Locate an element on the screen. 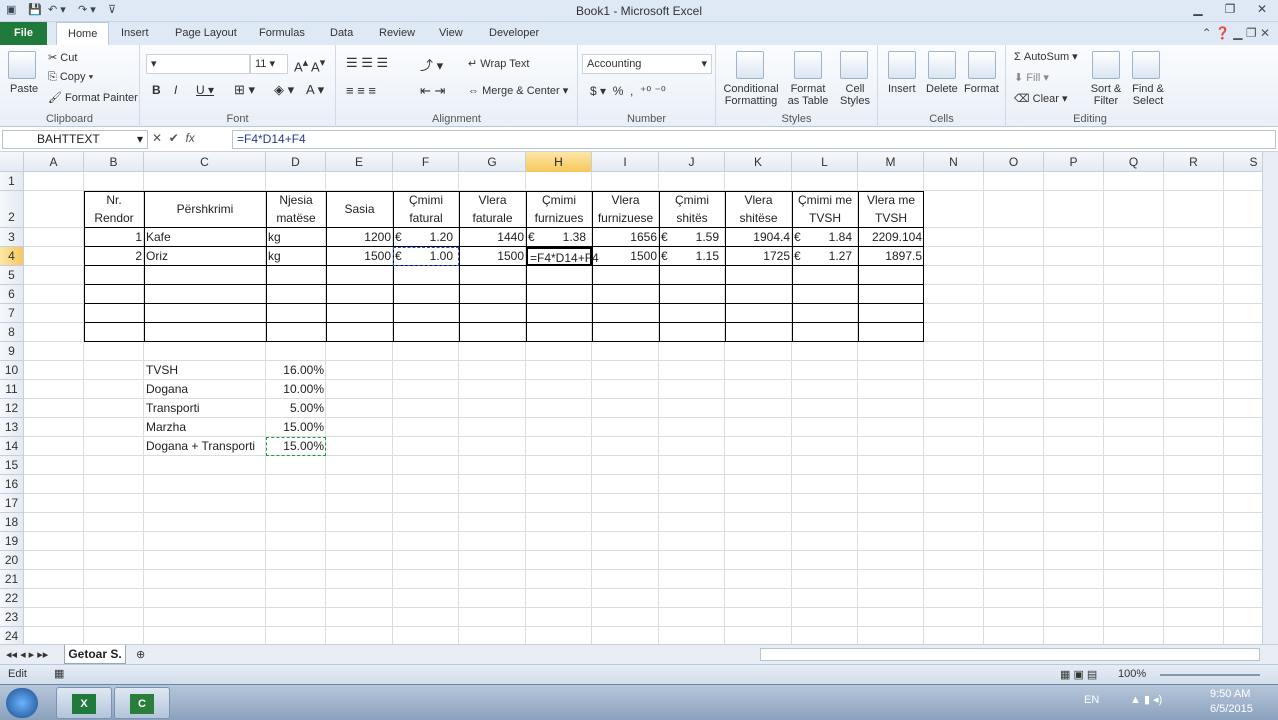  font-size-select: 11 ▾ is located at coordinates (269, 64).